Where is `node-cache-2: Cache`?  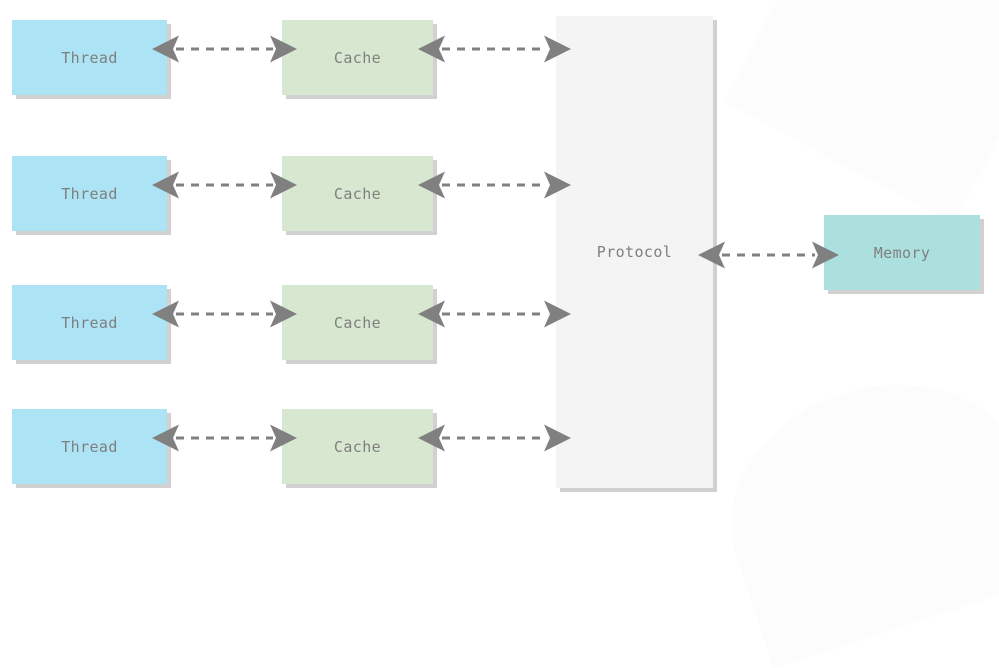
node-cache-2: Cache is located at coordinates (357, 193).